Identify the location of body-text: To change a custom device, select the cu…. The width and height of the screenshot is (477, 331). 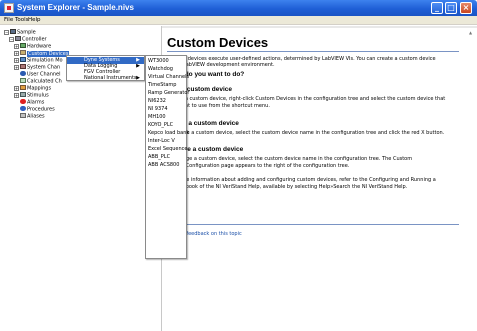
(290, 159).